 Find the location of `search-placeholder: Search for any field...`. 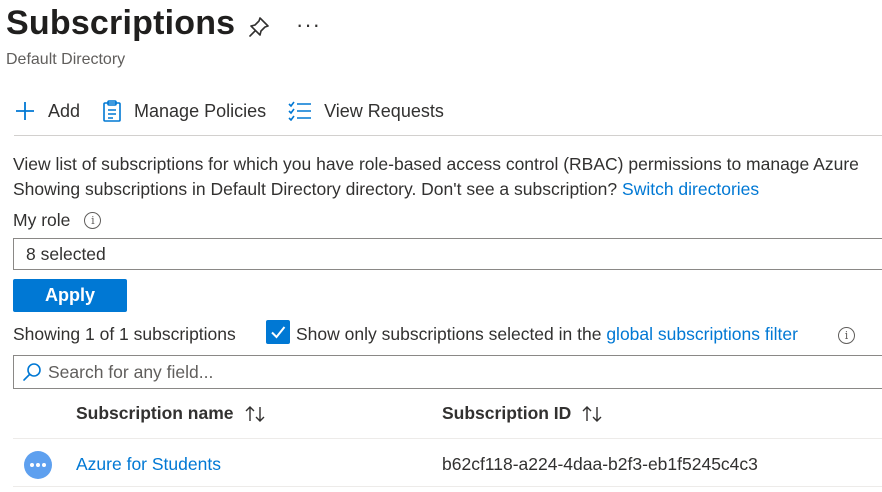

search-placeholder: Search for any field... is located at coordinates (131, 372).